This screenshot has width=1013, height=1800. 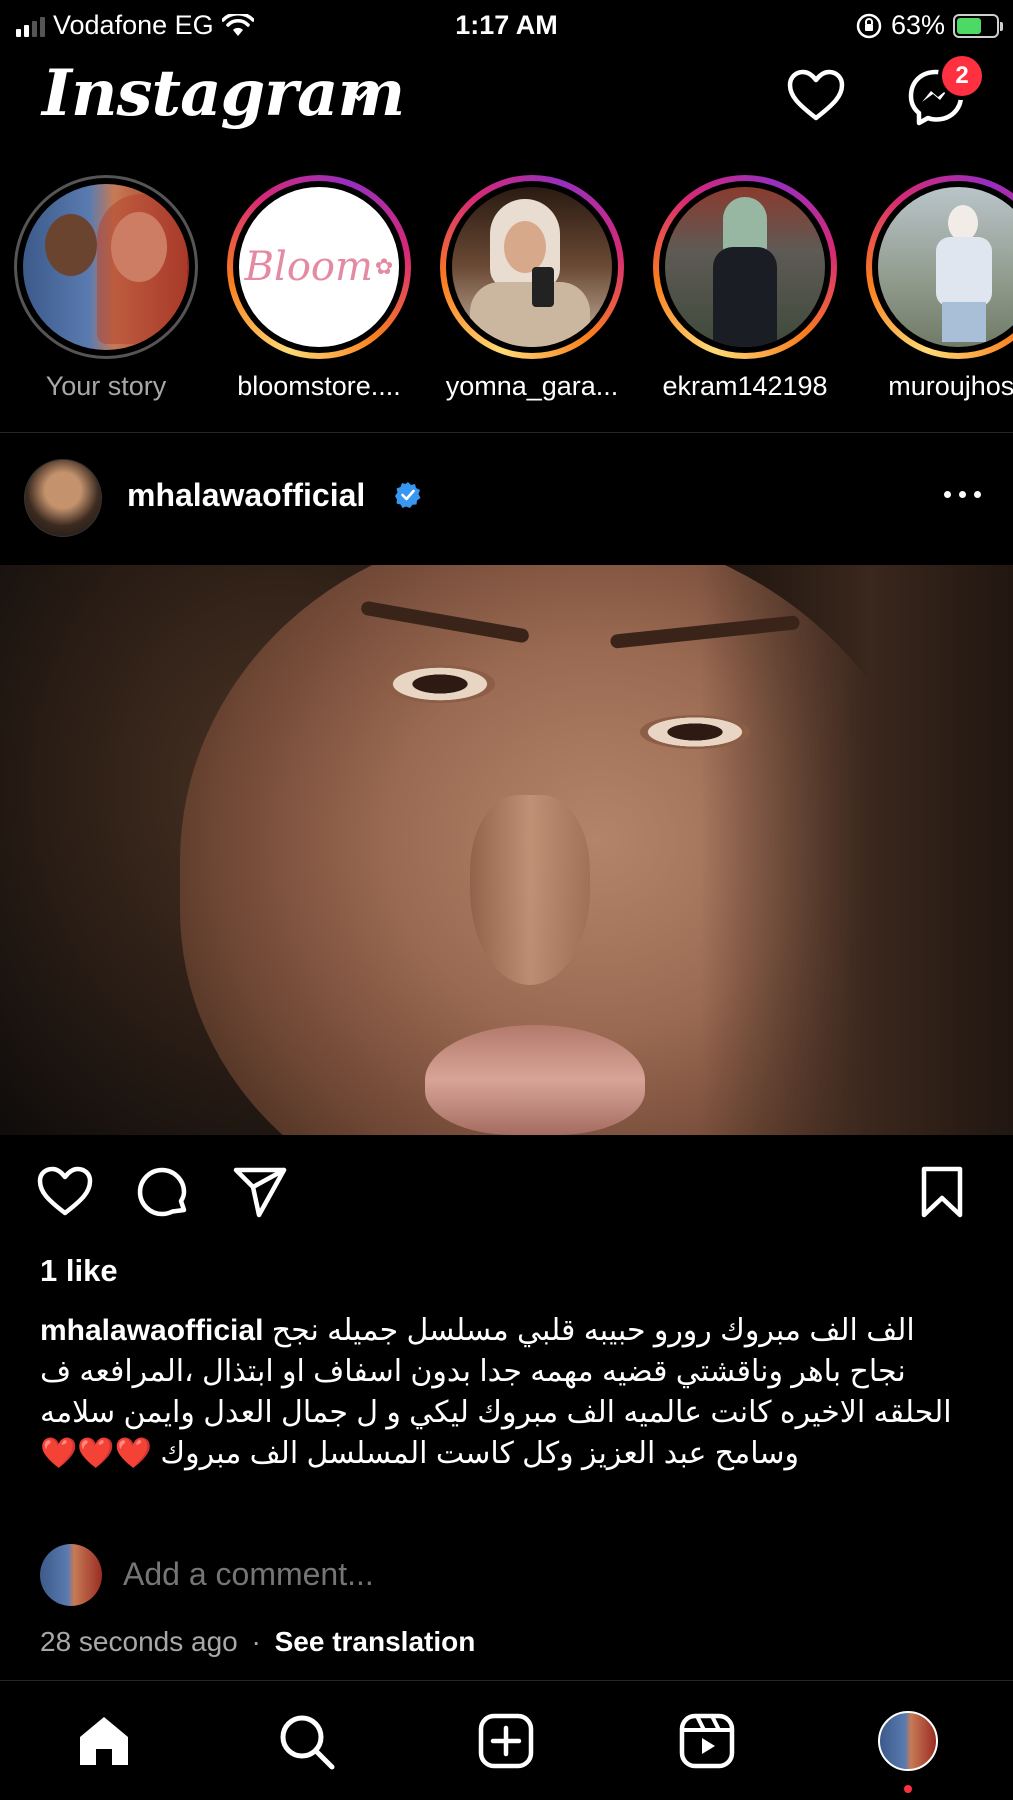 I want to click on post-author-avatar, so click(x=63, y=498).